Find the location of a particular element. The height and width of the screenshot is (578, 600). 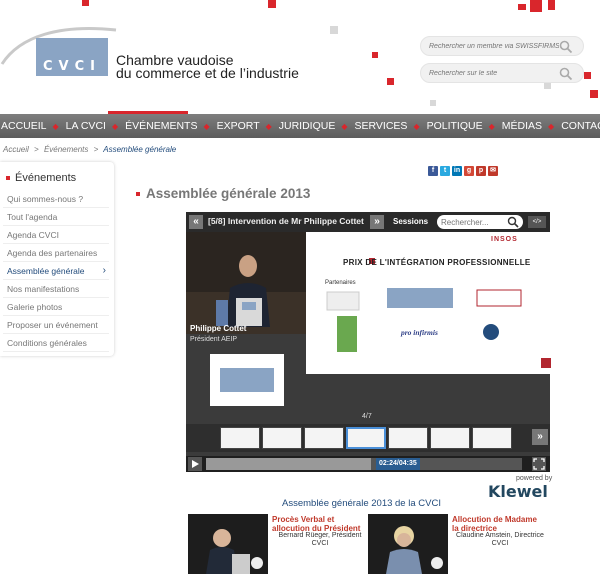

speaker-organization-logo is located at coordinates (247, 380).